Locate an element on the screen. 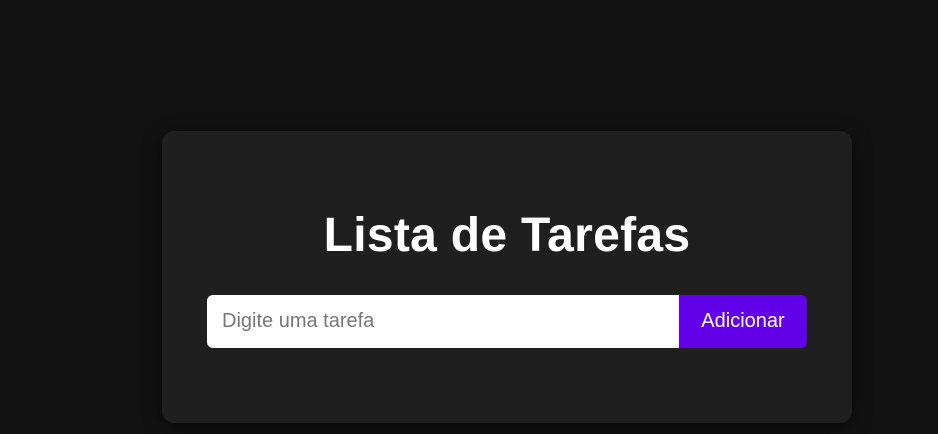  add-task-button: Adicionar is located at coordinates (743, 321).